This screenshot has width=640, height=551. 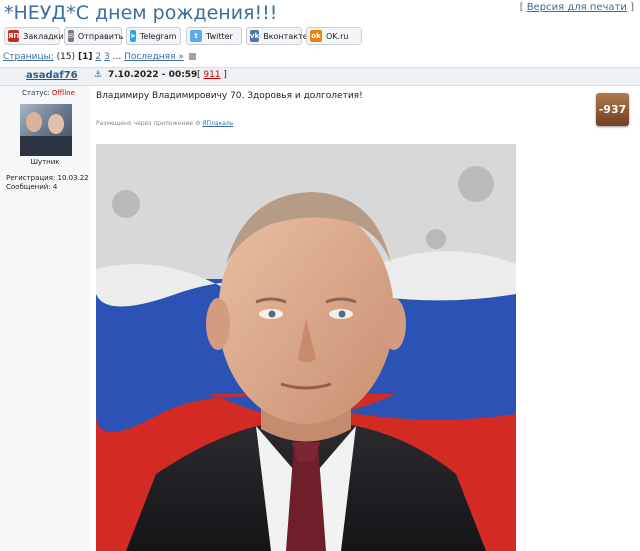 I want to click on print-version: [ Версия для печати ], so click(x=576, y=7).